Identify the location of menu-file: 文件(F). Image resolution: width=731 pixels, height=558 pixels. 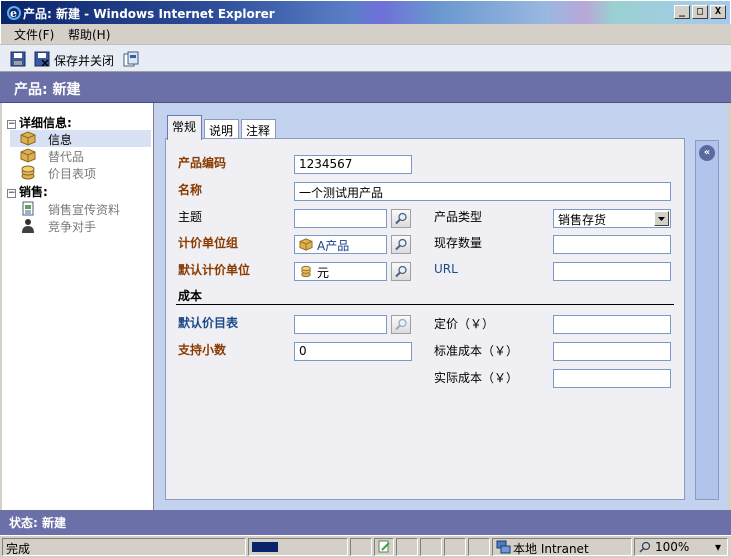
(34, 34).